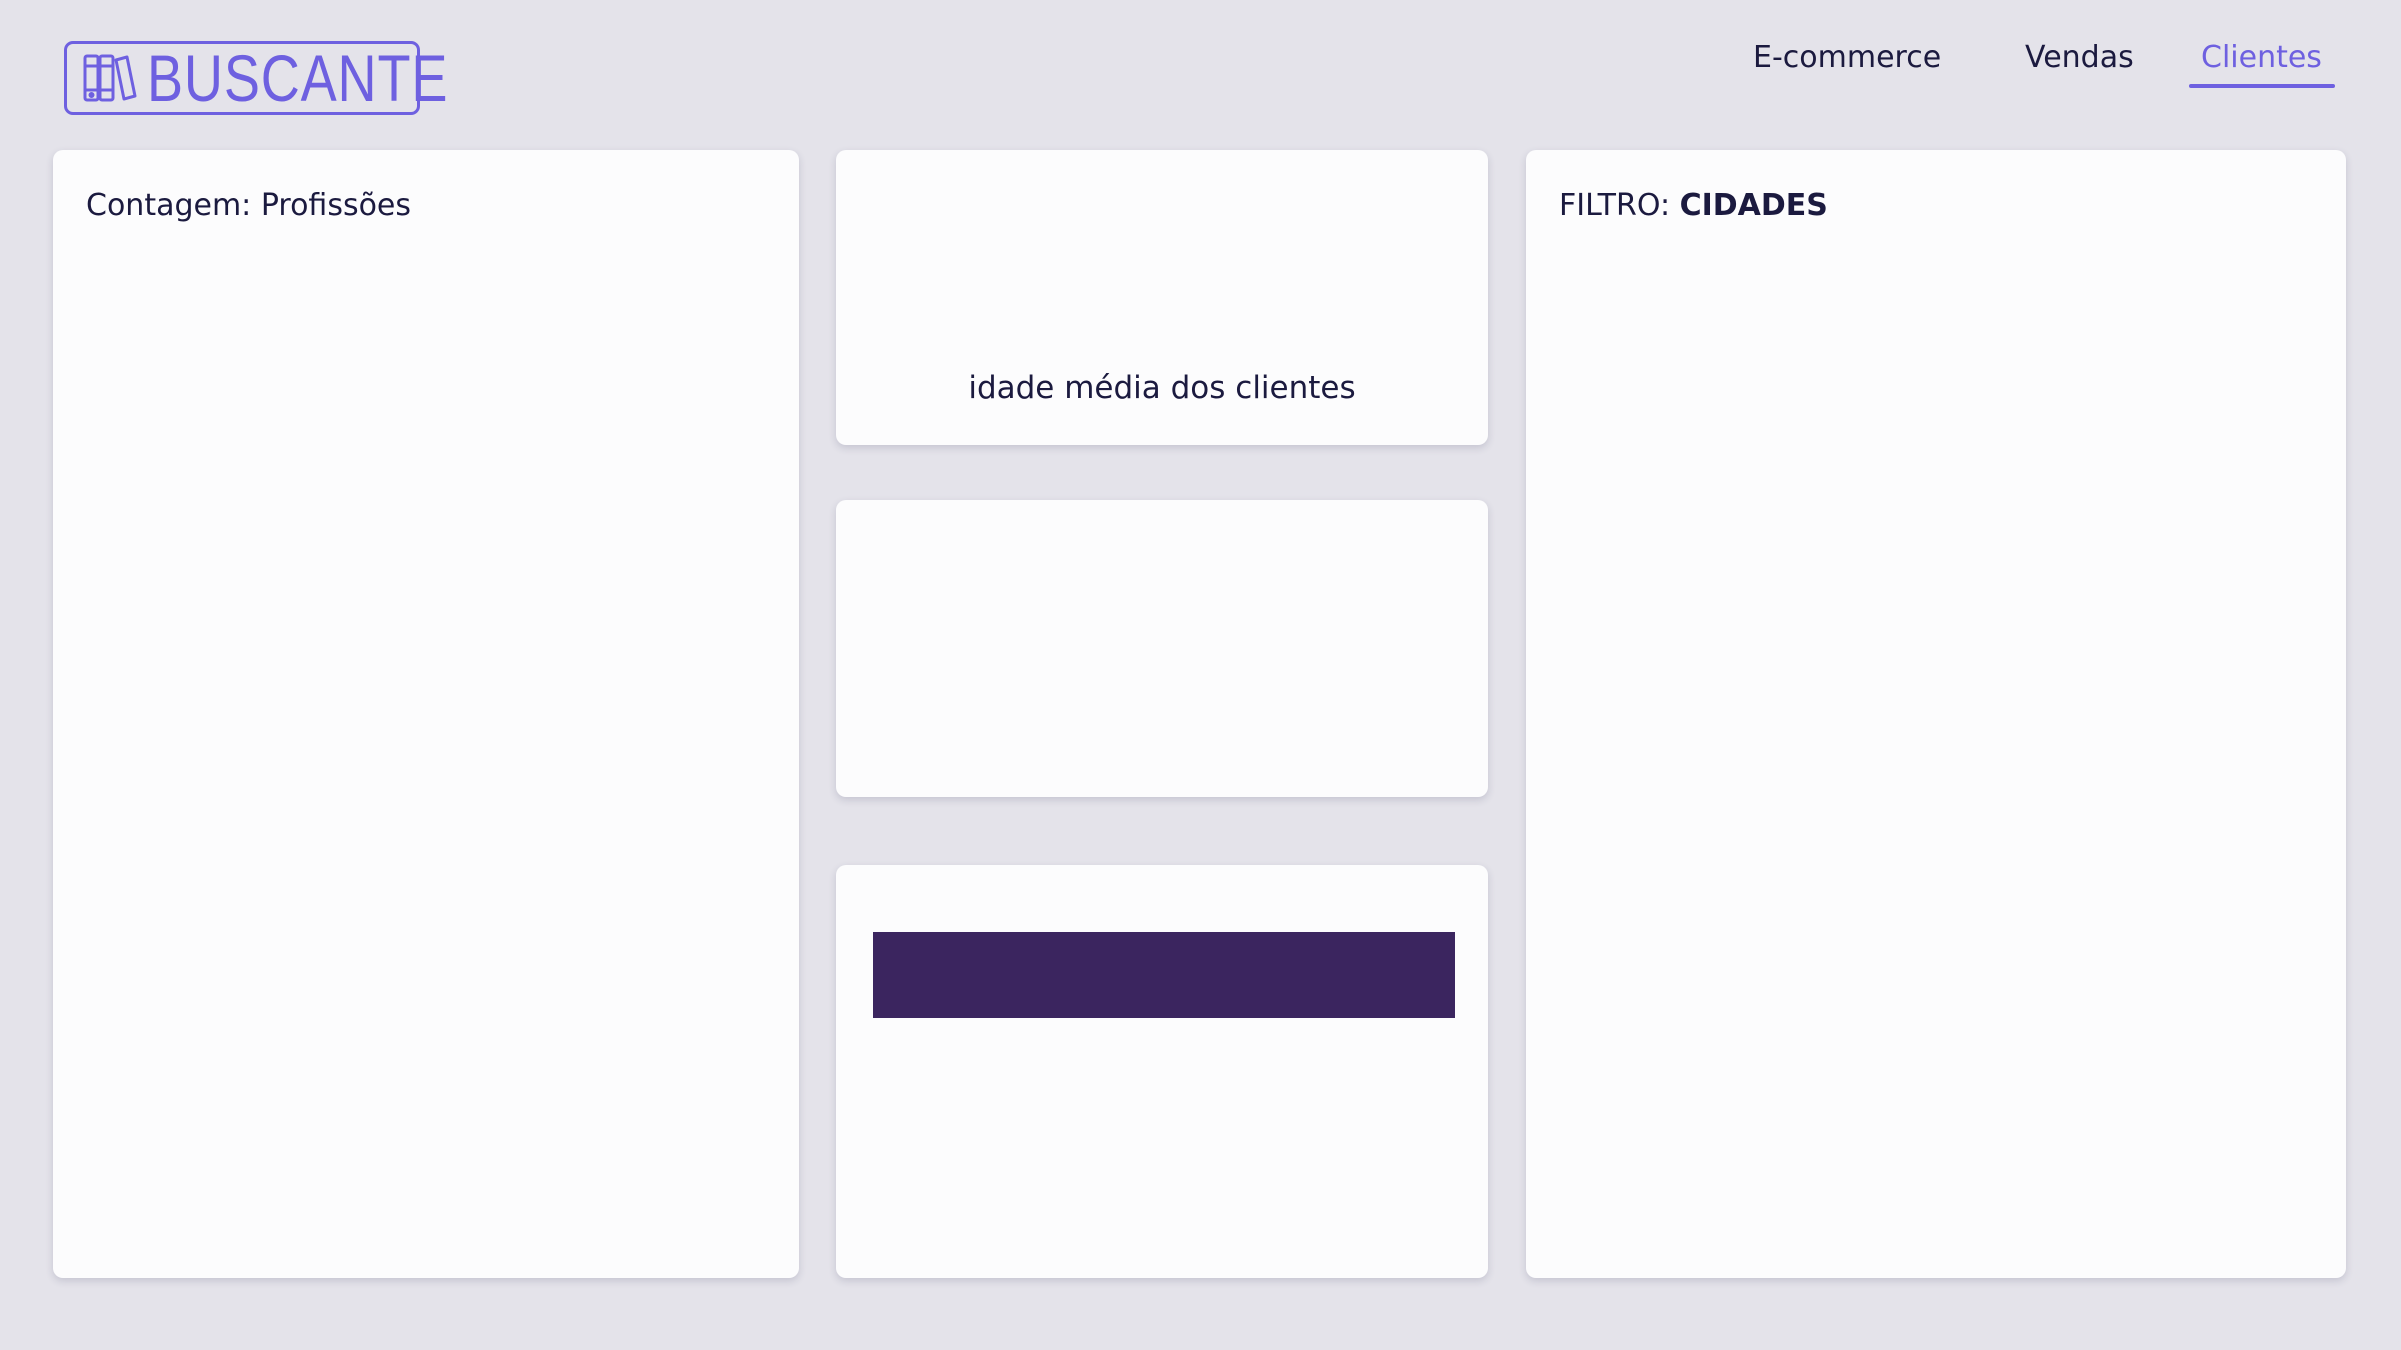  What do you see at coordinates (1162, 297) in the screenshot?
I see `avg-age-card: idade média dos clientes` at bounding box center [1162, 297].